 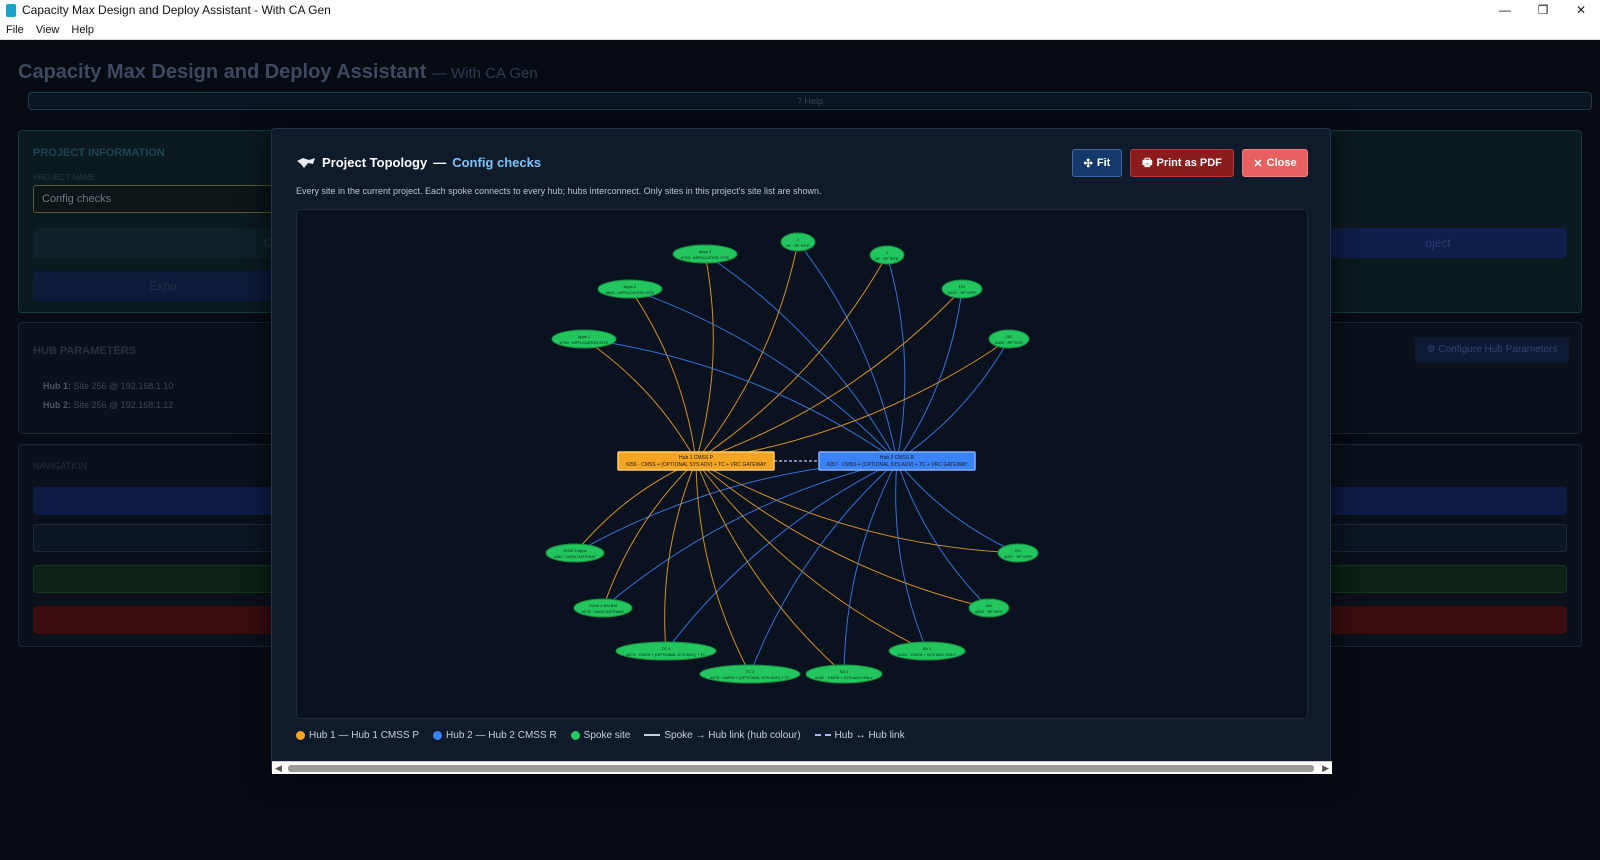 What do you see at coordinates (887, 258) in the screenshot?
I see `spoke-detail-3: #2 · RF SITE` at bounding box center [887, 258].